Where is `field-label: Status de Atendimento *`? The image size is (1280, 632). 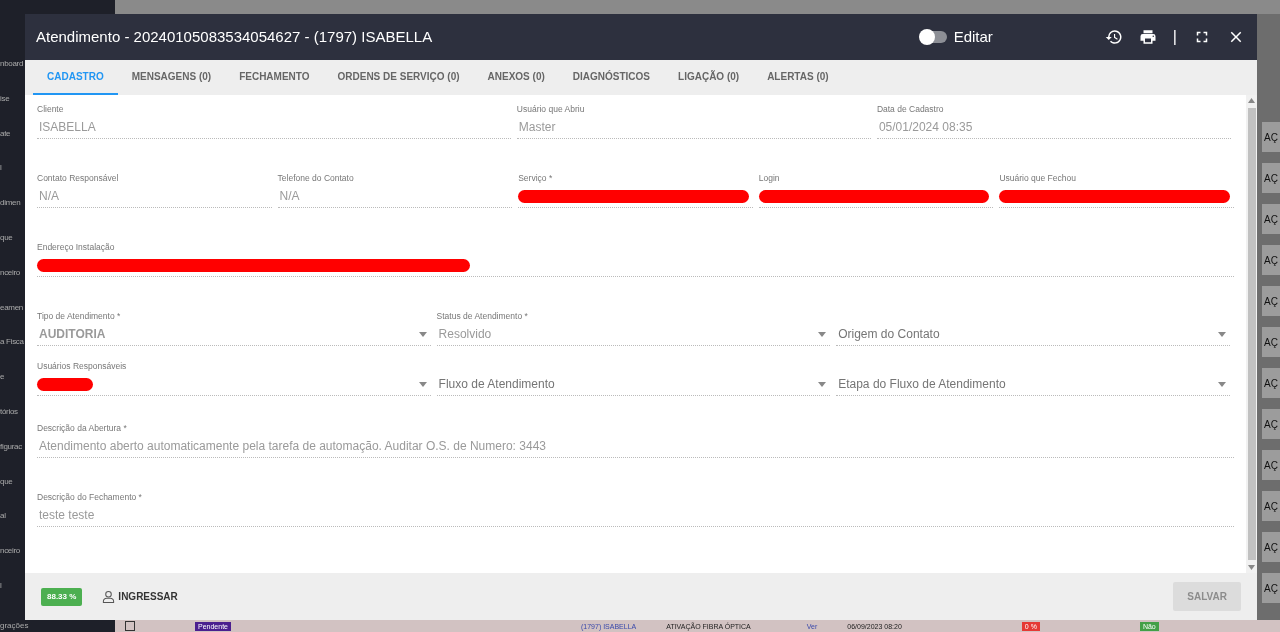
field-label: Status de Atendimento * is located at coordinates (482, 316).